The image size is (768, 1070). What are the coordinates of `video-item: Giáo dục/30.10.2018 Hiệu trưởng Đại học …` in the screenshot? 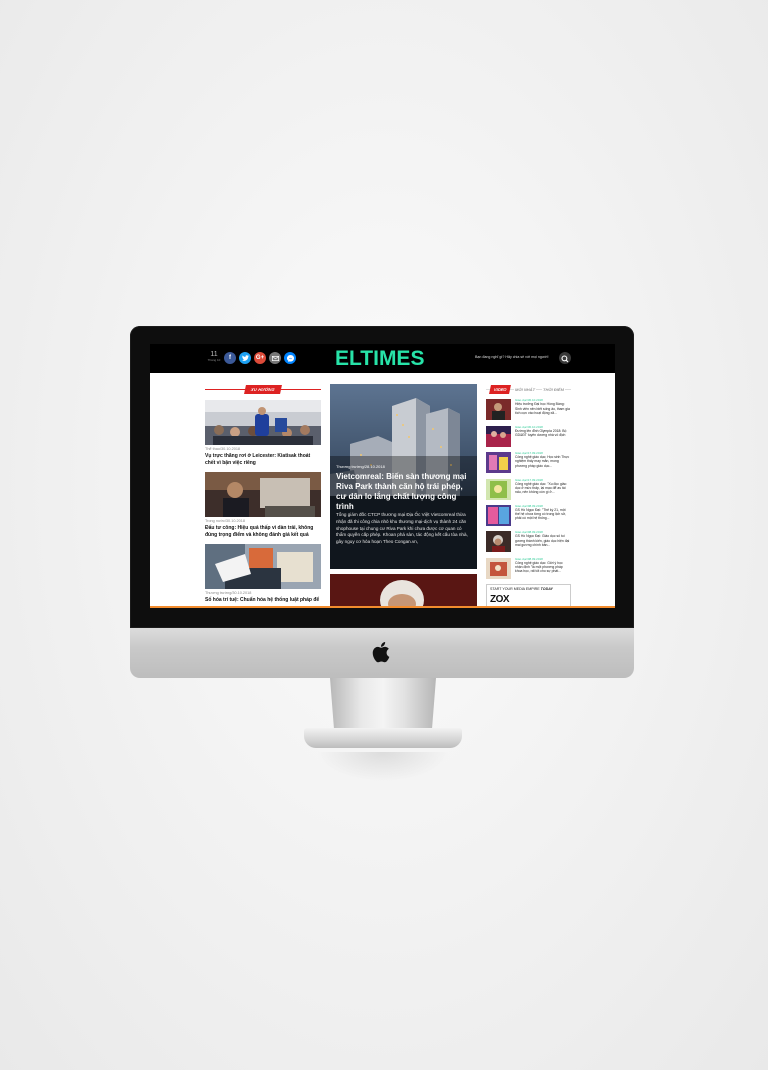 It's located at (528, 407).